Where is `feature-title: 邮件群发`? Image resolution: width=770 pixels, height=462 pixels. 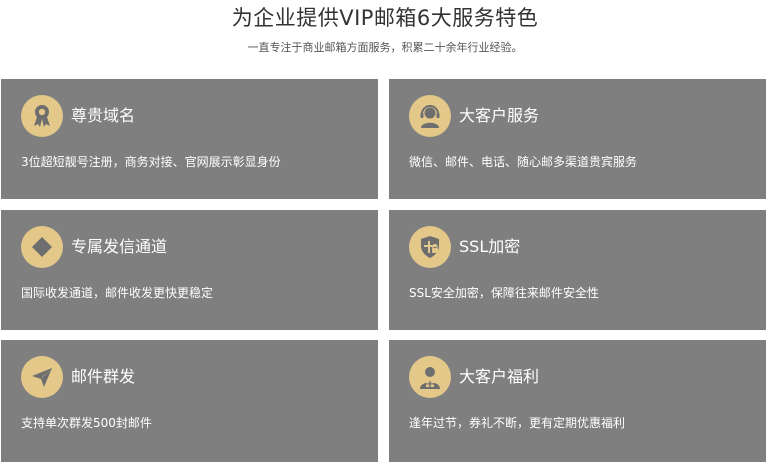
feature-title: 邮件群发 is located at coordinates (103, 376).